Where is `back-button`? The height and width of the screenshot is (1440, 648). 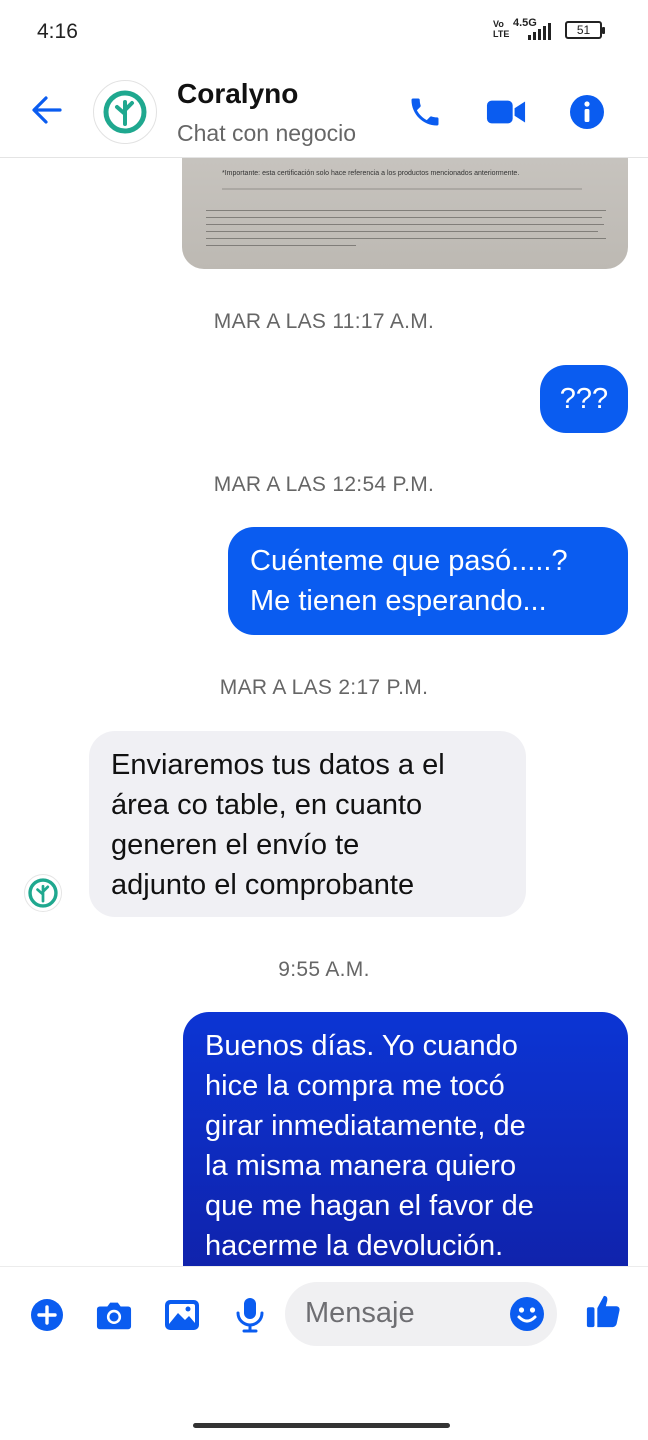 back-button is located at coordinates (47, 110).